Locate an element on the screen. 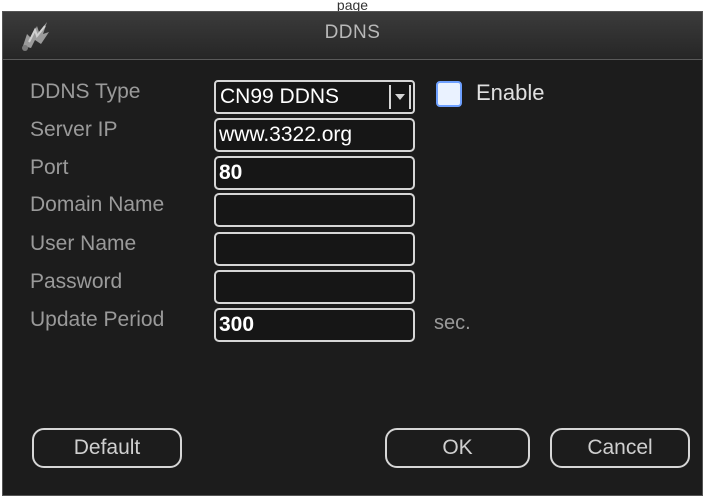  enable-label: Enable is located at coordinates (510, 92).